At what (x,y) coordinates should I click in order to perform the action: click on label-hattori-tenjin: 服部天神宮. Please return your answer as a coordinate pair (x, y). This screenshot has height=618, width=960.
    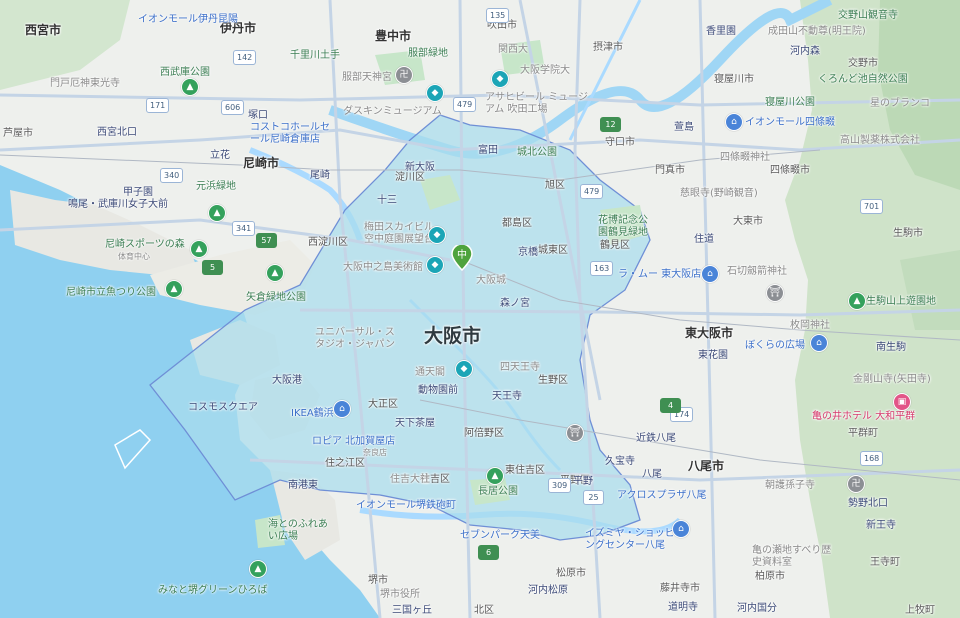
    Looking at the image, I should click on (367, 78).